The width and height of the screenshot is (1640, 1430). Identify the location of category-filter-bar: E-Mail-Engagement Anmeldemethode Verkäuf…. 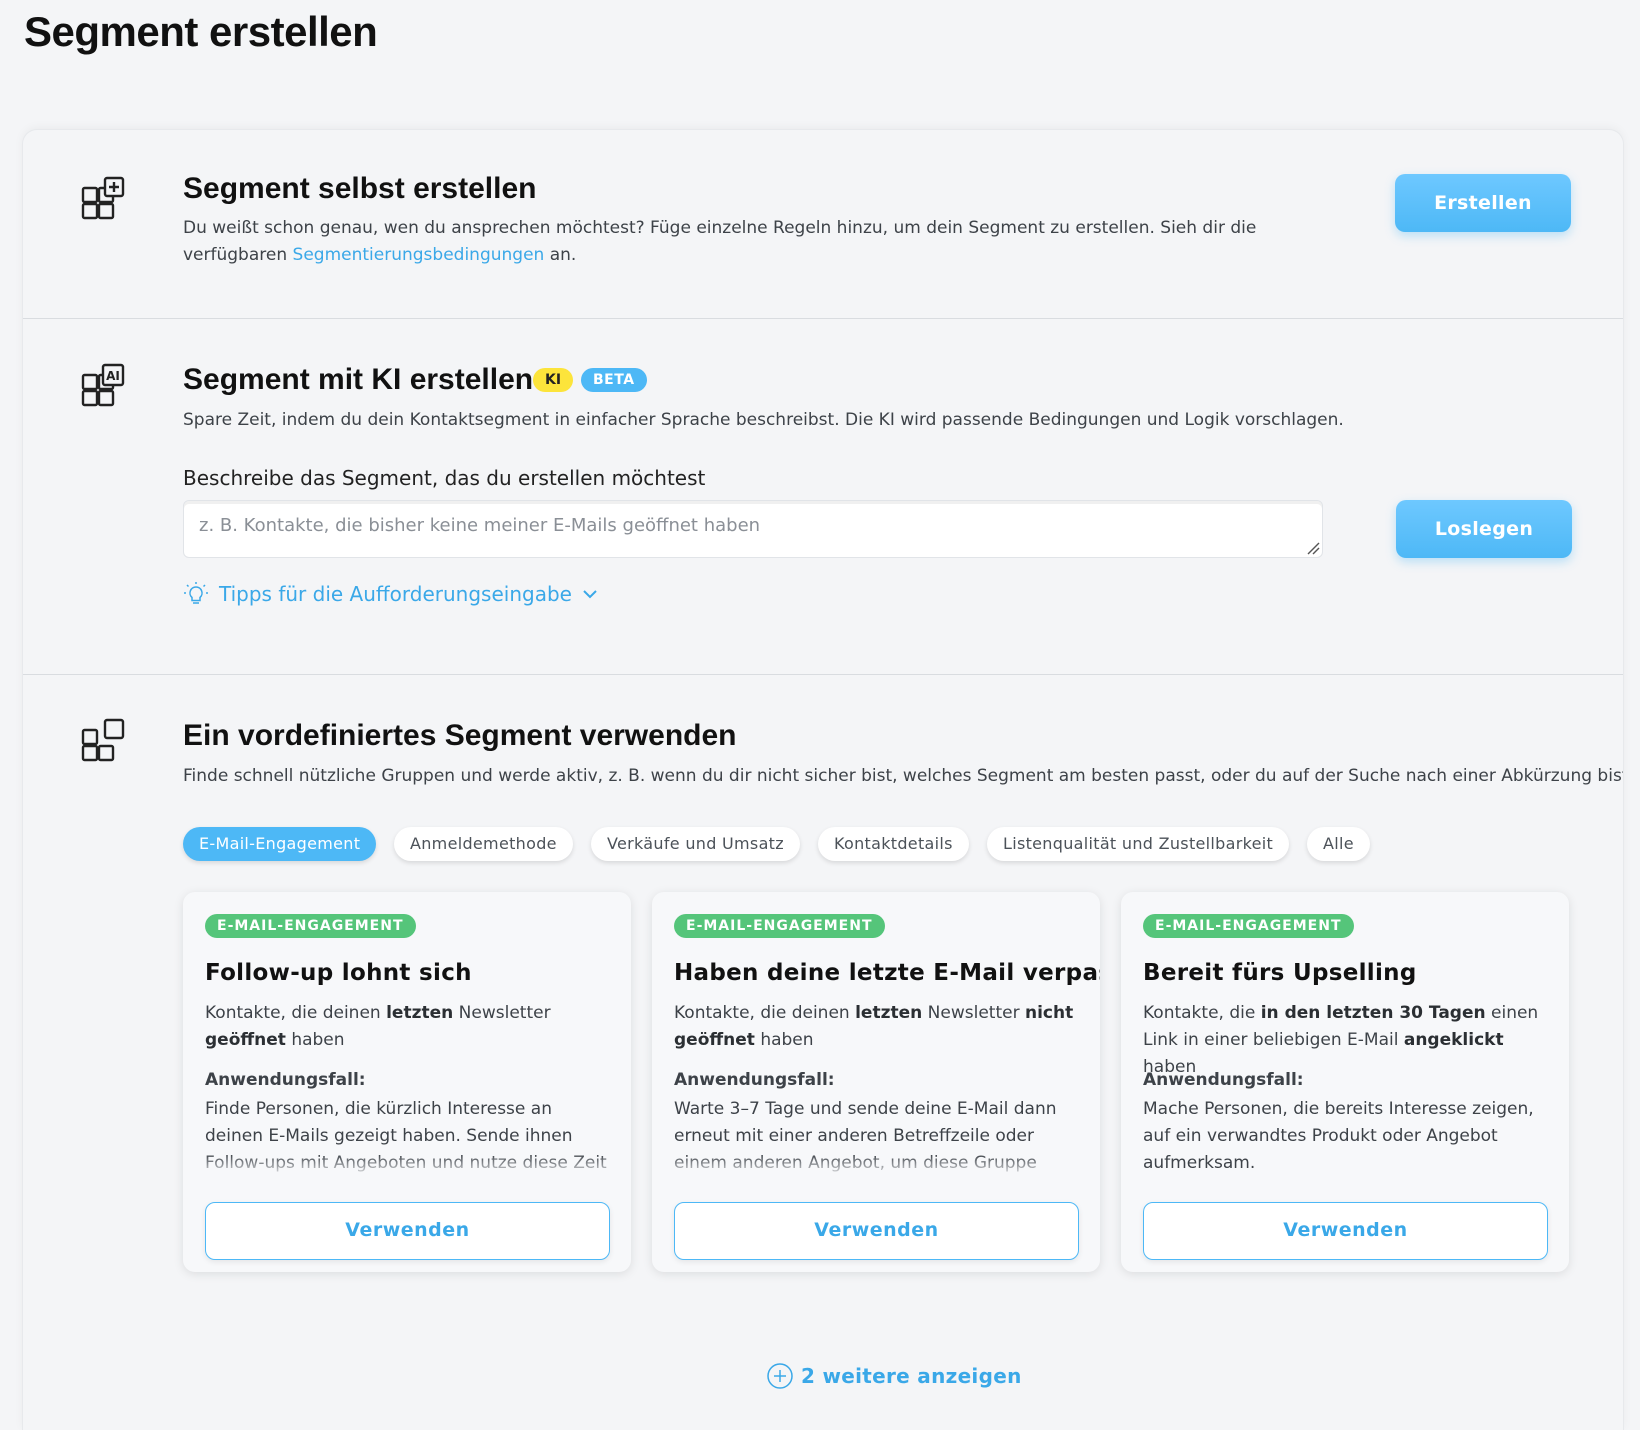
(783, 847).